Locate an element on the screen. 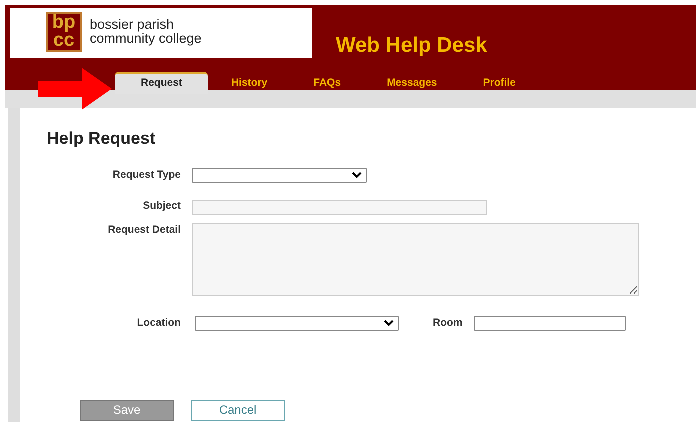 Image resolution: width=696 pixels, height=422 pixels. logo-text: bossier parish is located at coordinates (133, 25).